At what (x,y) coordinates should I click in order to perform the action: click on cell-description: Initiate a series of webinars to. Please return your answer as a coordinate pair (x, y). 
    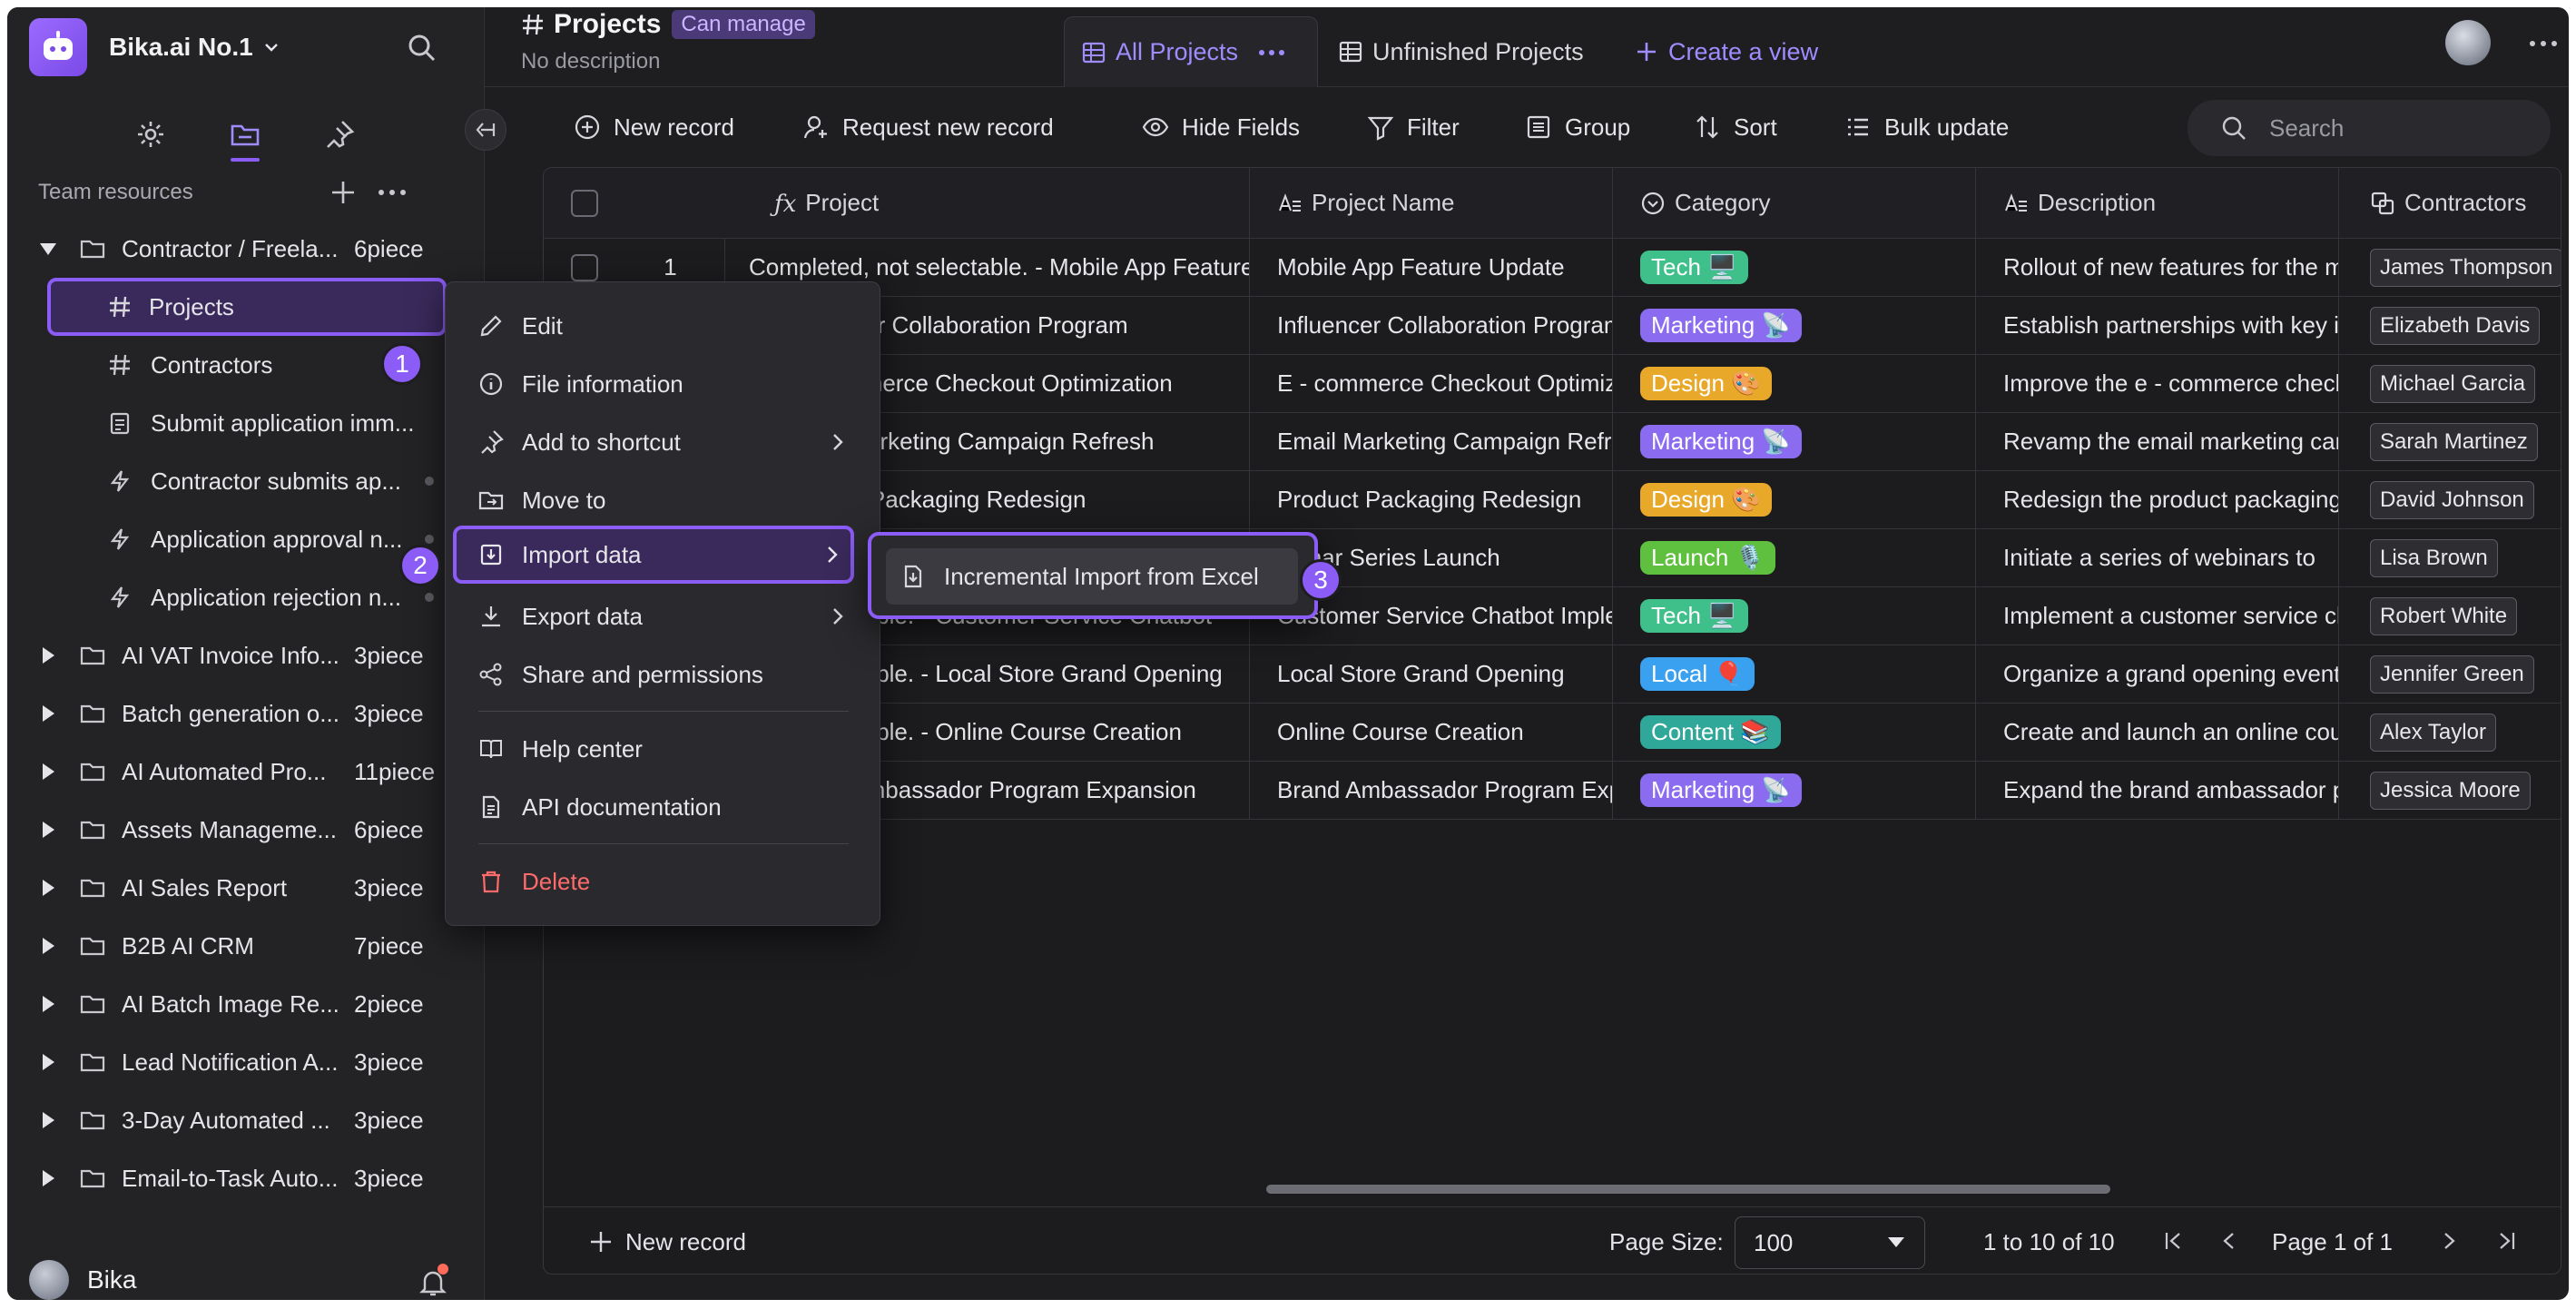
    Looking at the image, I should click on (2157, 557).